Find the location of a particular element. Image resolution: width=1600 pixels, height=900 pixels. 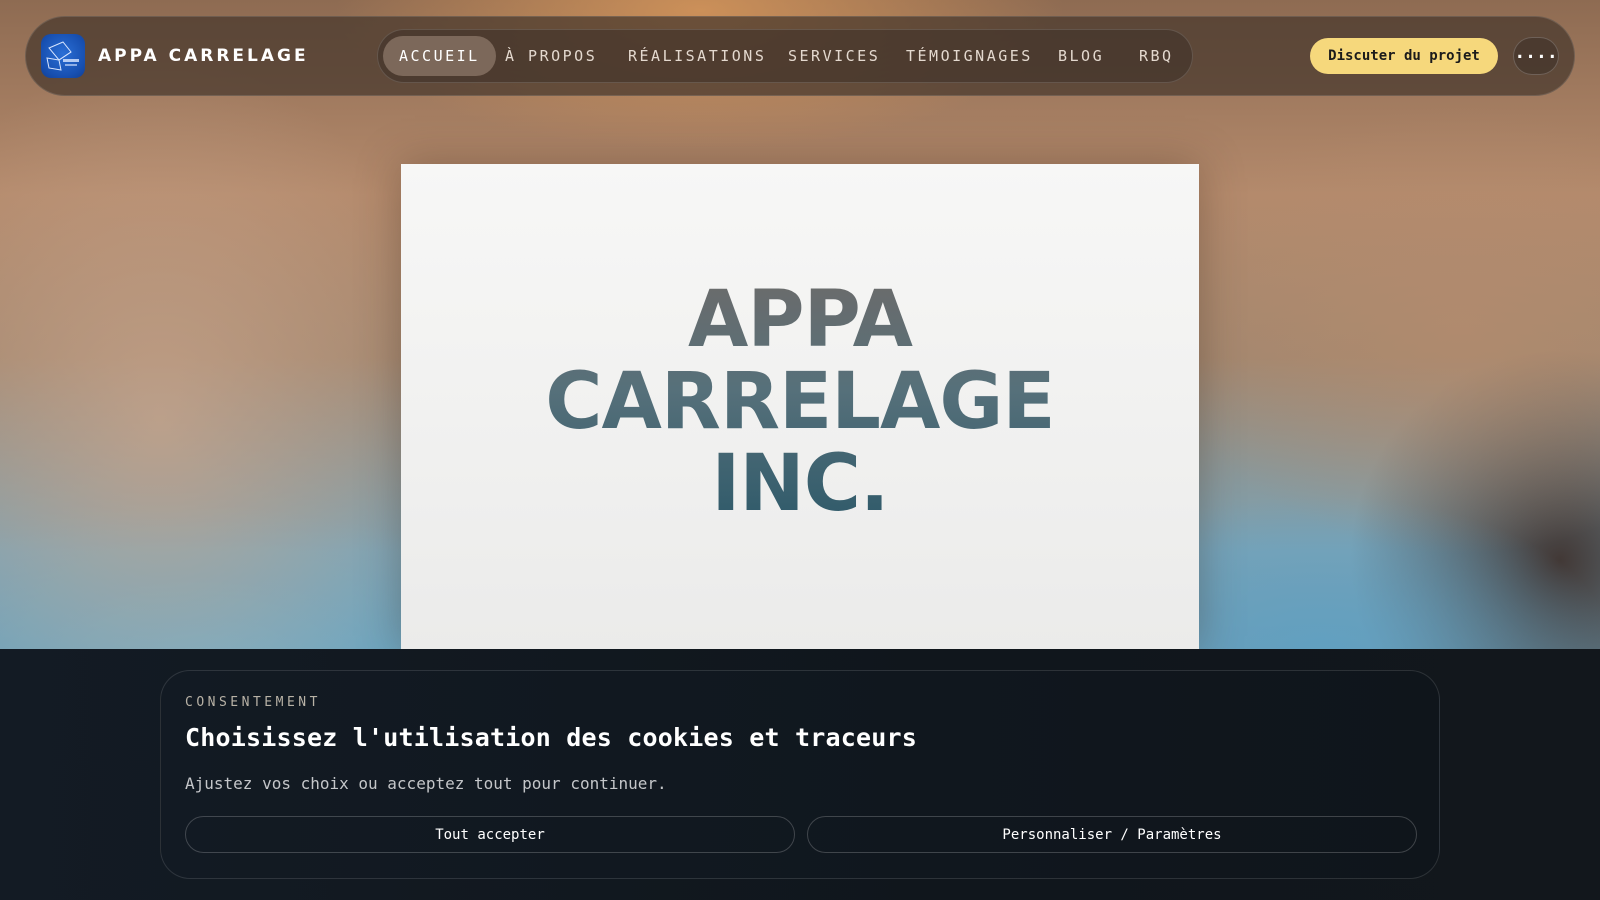

discuss-project-button: Discuter du projet is located at coordinates (1404, 56).